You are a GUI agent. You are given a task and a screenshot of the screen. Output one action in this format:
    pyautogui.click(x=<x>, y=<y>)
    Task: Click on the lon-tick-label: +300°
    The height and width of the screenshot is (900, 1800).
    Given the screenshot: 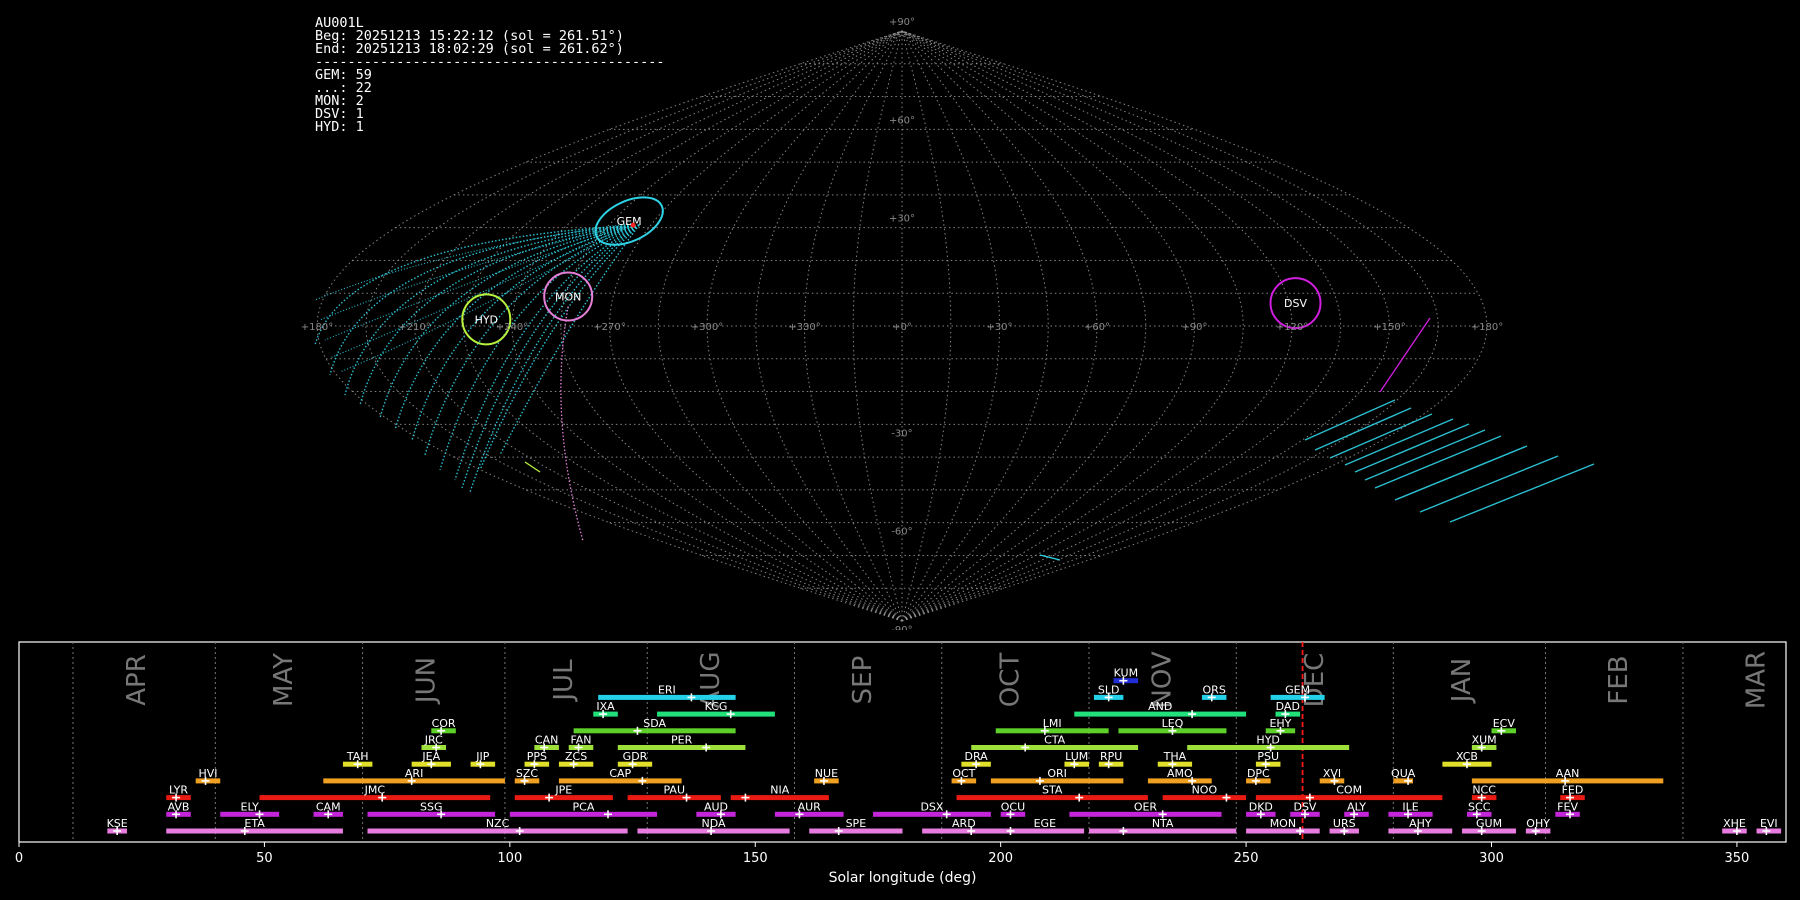 What is the action you would take?
    pyautogui.click(x=707, y=327)
    